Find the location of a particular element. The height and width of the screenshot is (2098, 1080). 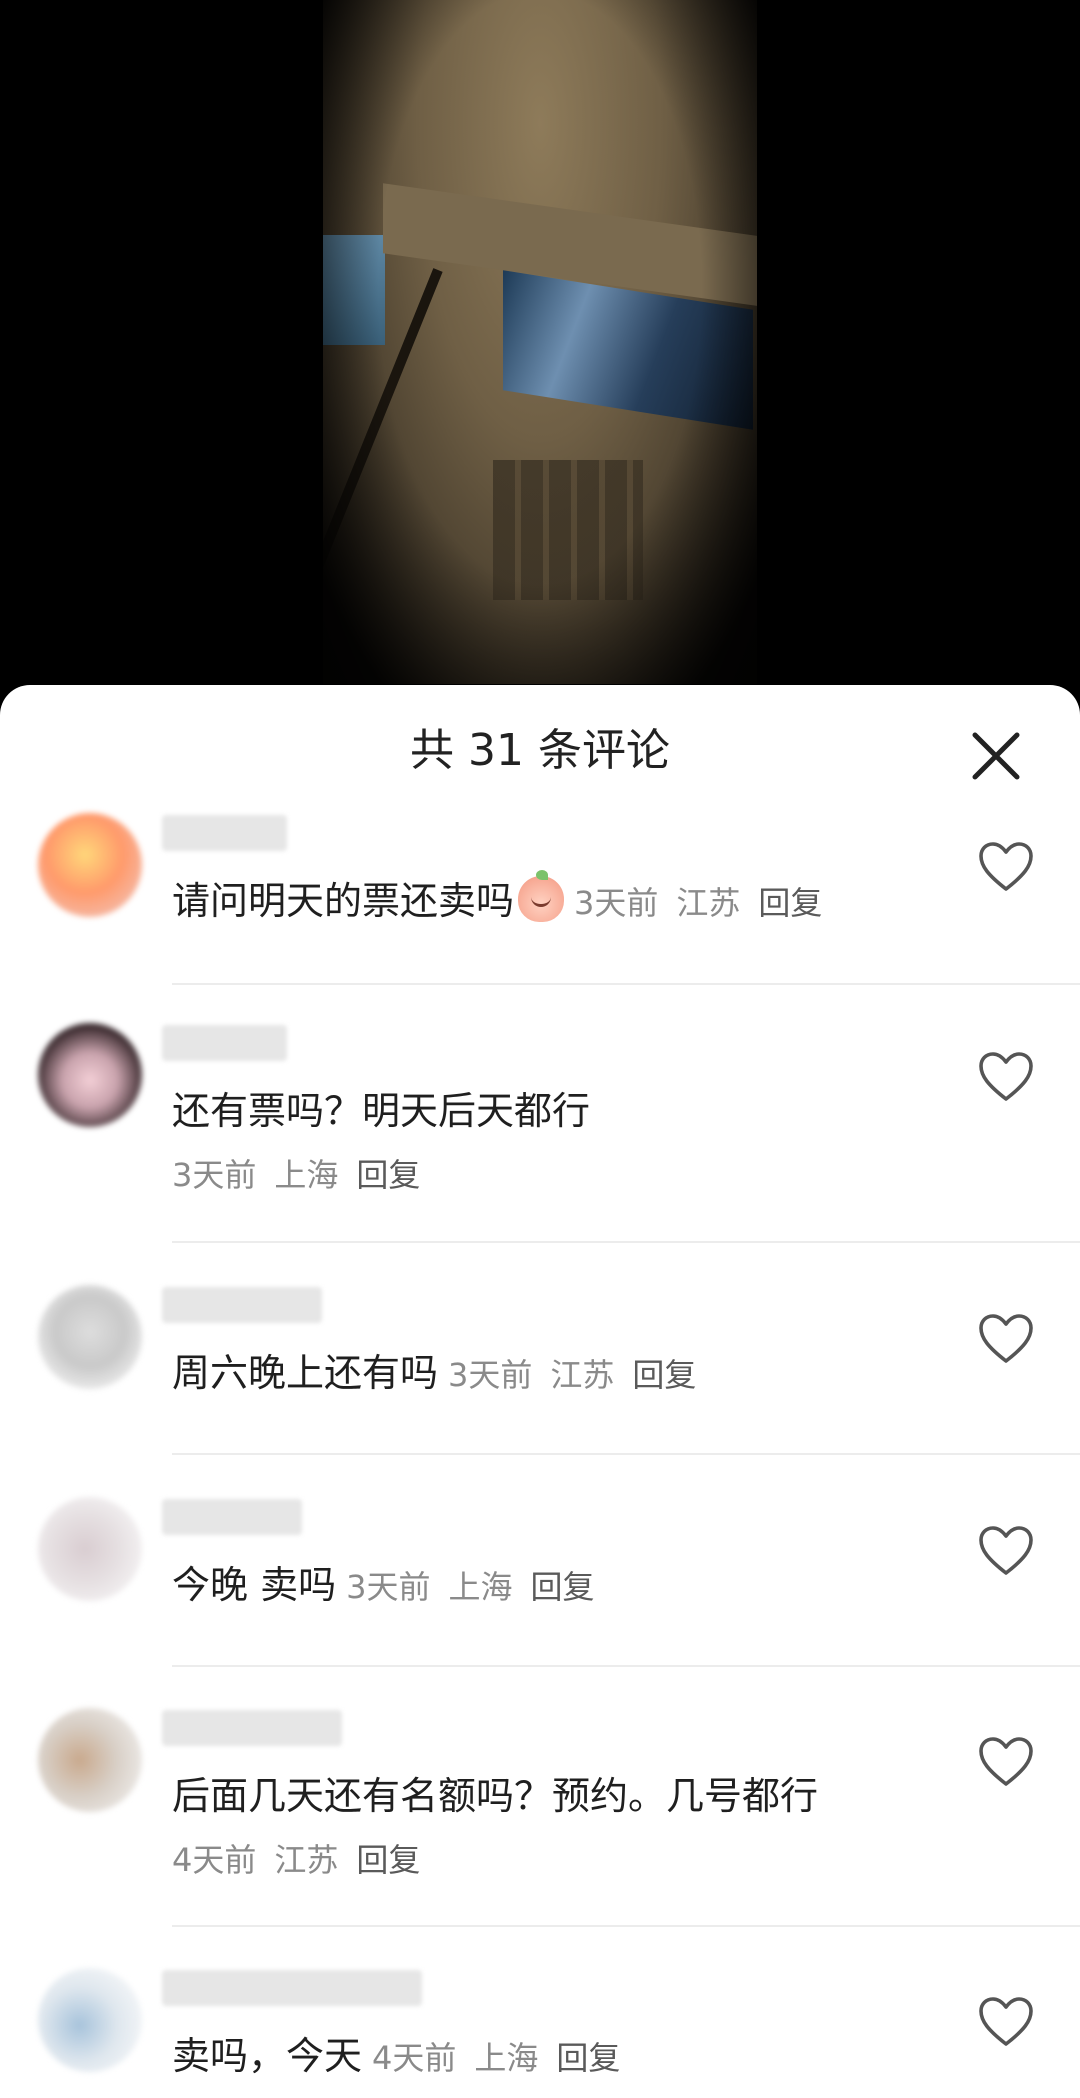

video-frame is located at coordinates (540, 342).